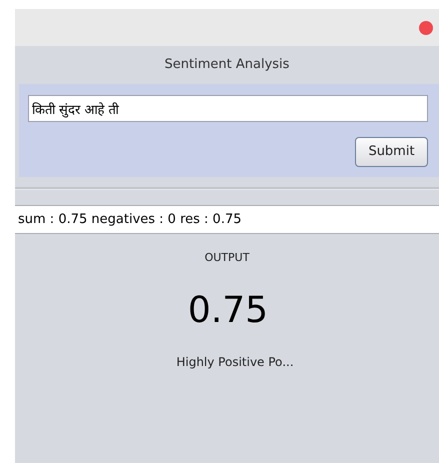  Describe the element at coordinates (426, 27) in the screenshot. I see `close-button` at that location.